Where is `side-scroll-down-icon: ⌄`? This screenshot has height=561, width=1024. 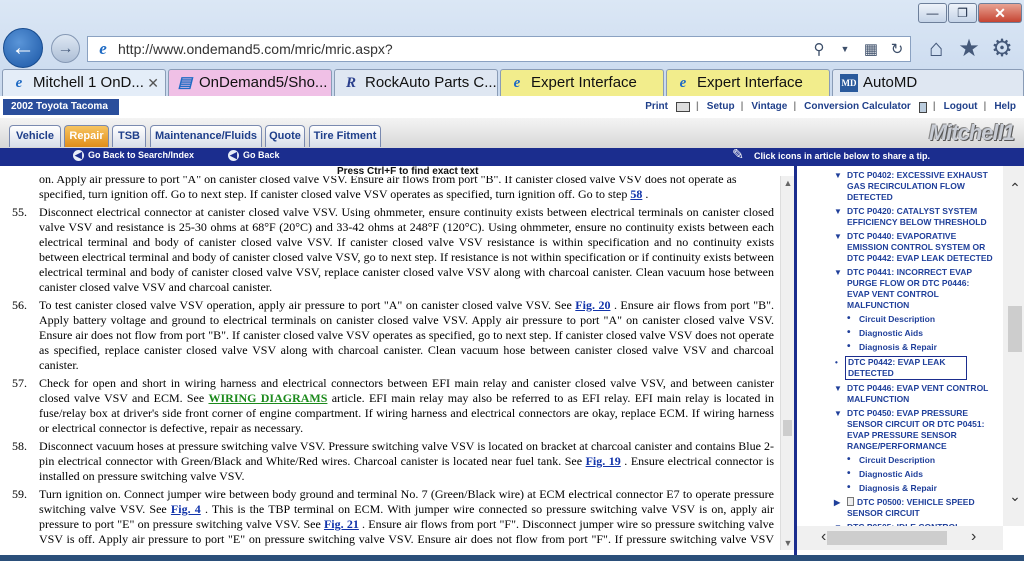
side-scroll-down-icon: ⌄ is located at coordinates (1015, 496).